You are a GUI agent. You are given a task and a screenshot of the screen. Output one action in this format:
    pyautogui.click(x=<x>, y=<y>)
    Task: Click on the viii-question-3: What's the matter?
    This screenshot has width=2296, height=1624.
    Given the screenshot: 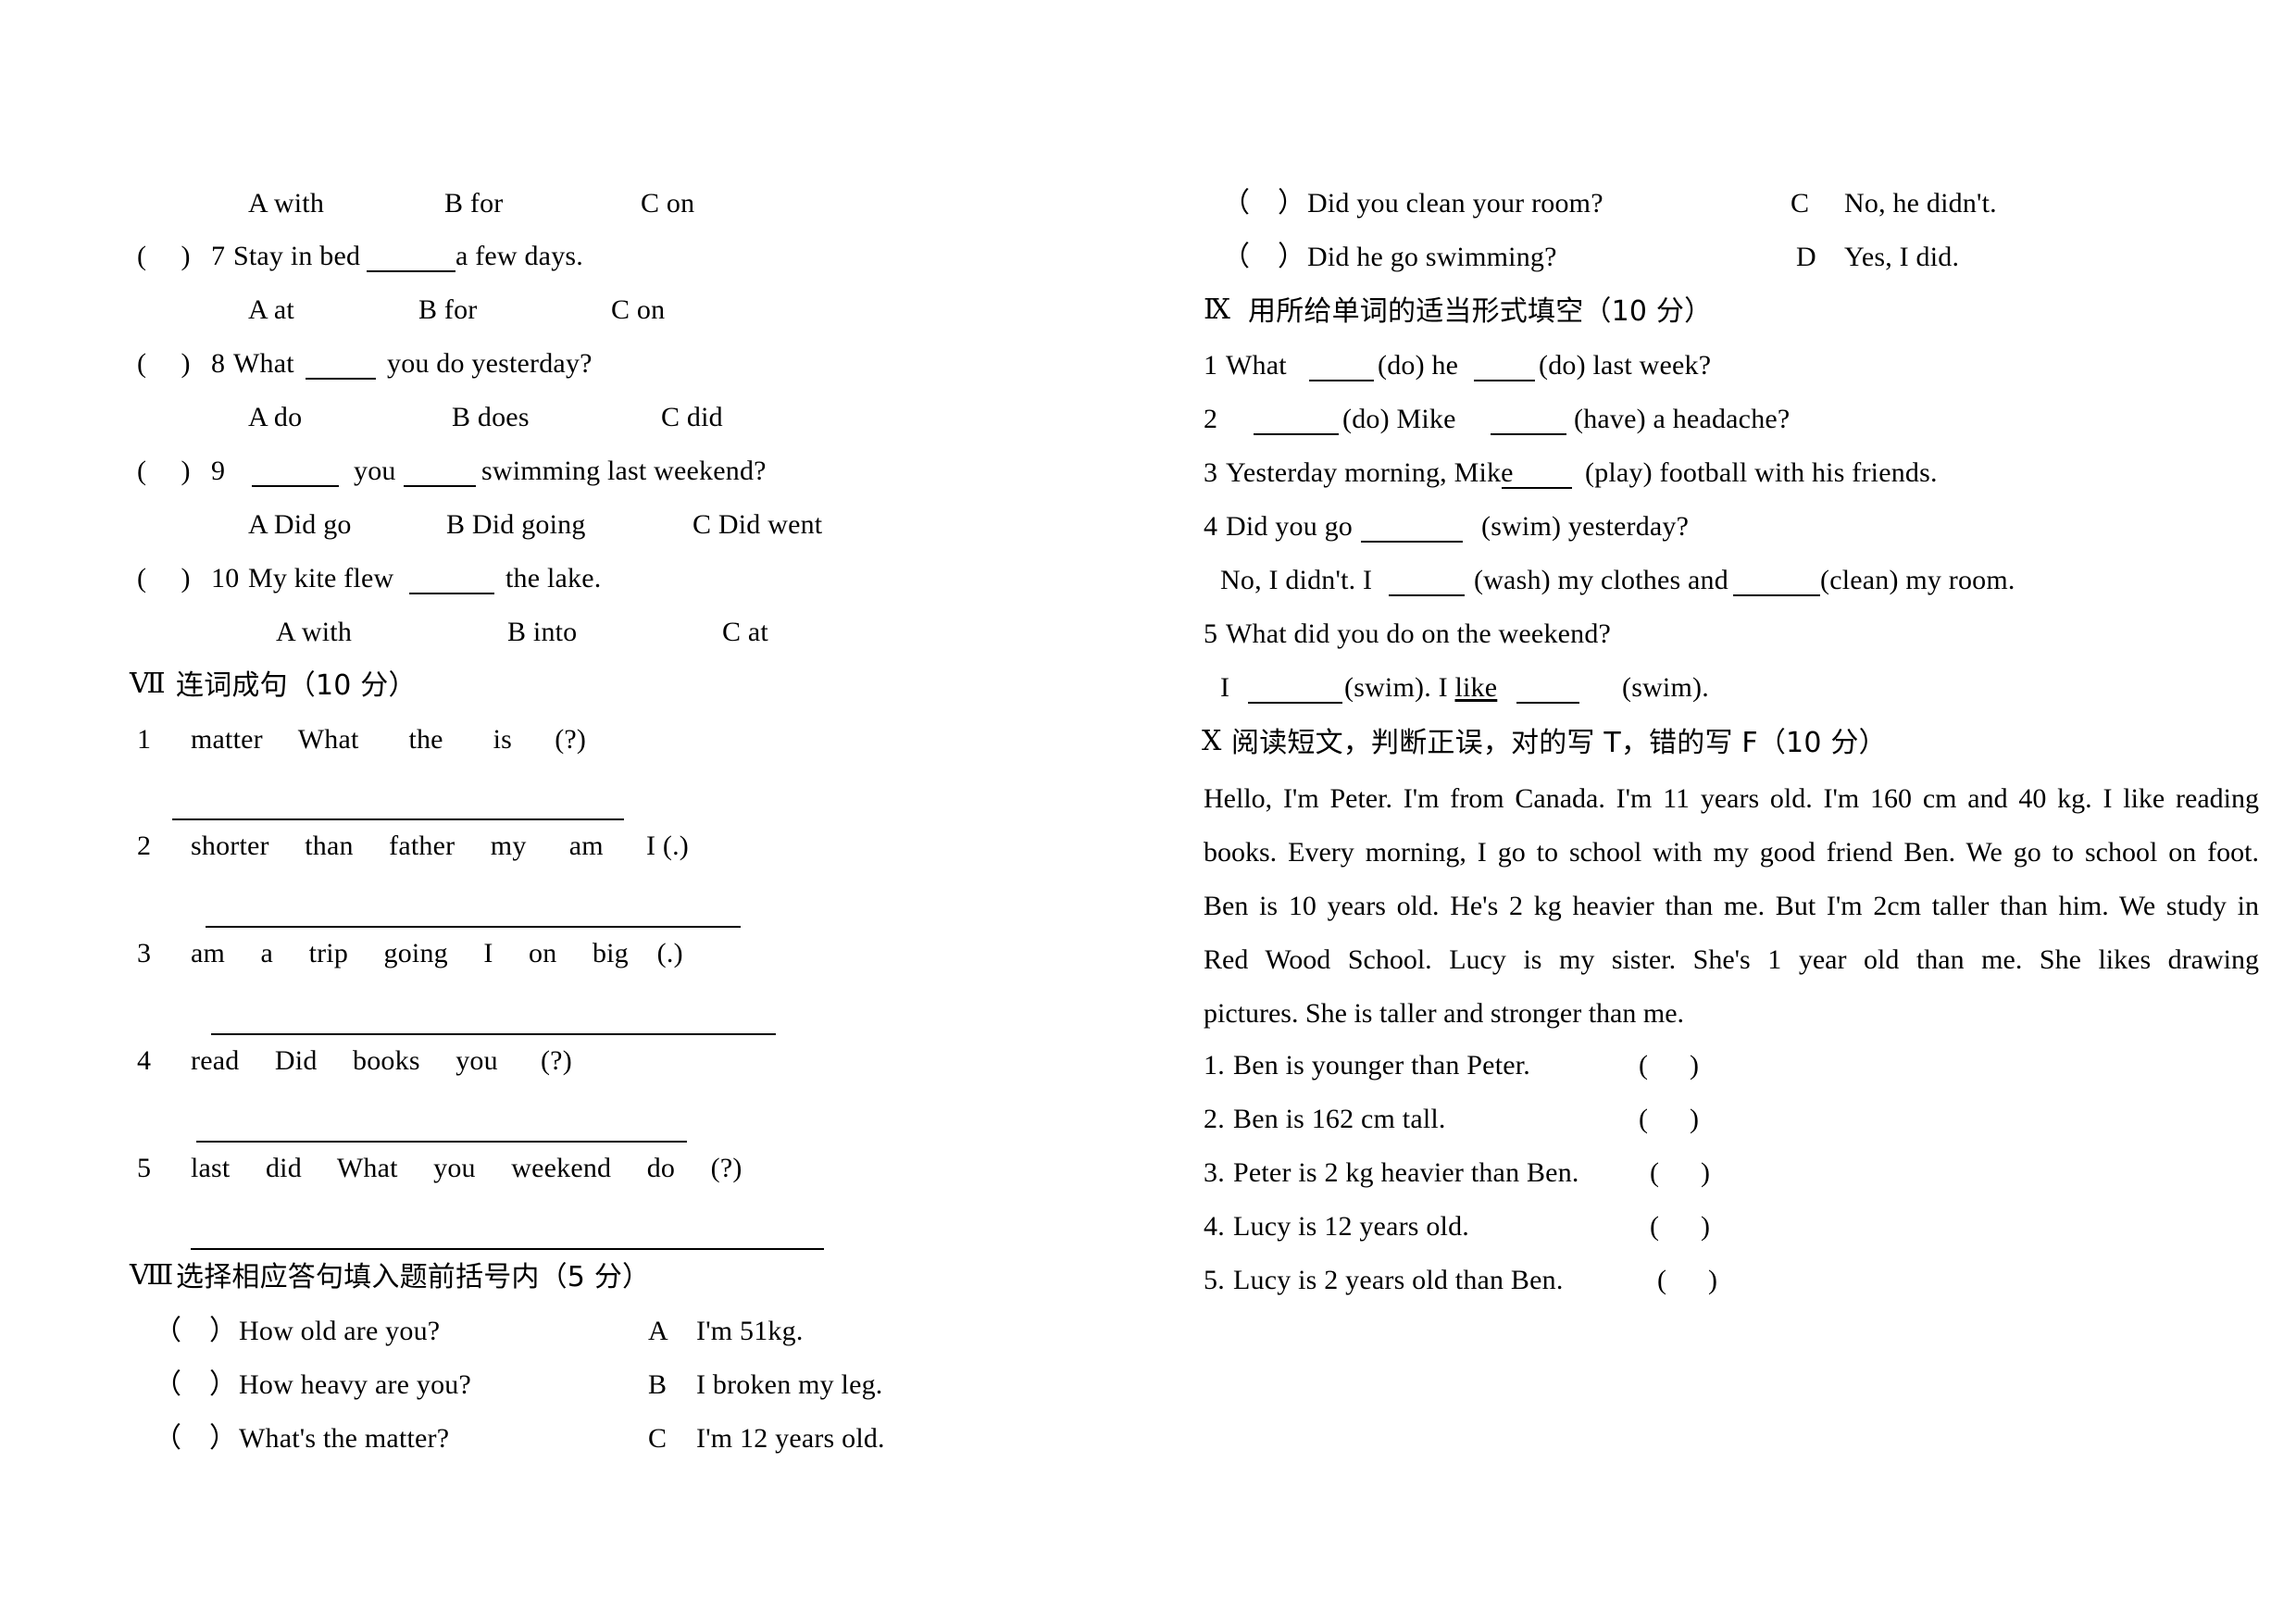 What is the action you would take?
    pyautogui.click(x=344, y=1438)
    